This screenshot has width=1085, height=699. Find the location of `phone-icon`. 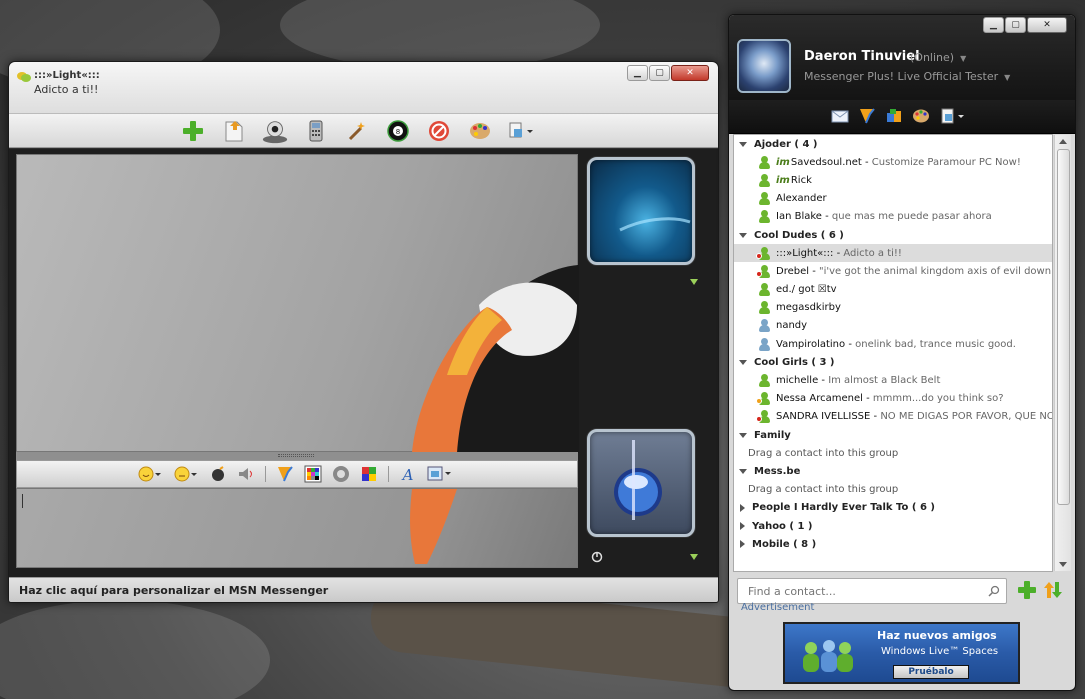

phone-icon is located at coordinates (316, 131).